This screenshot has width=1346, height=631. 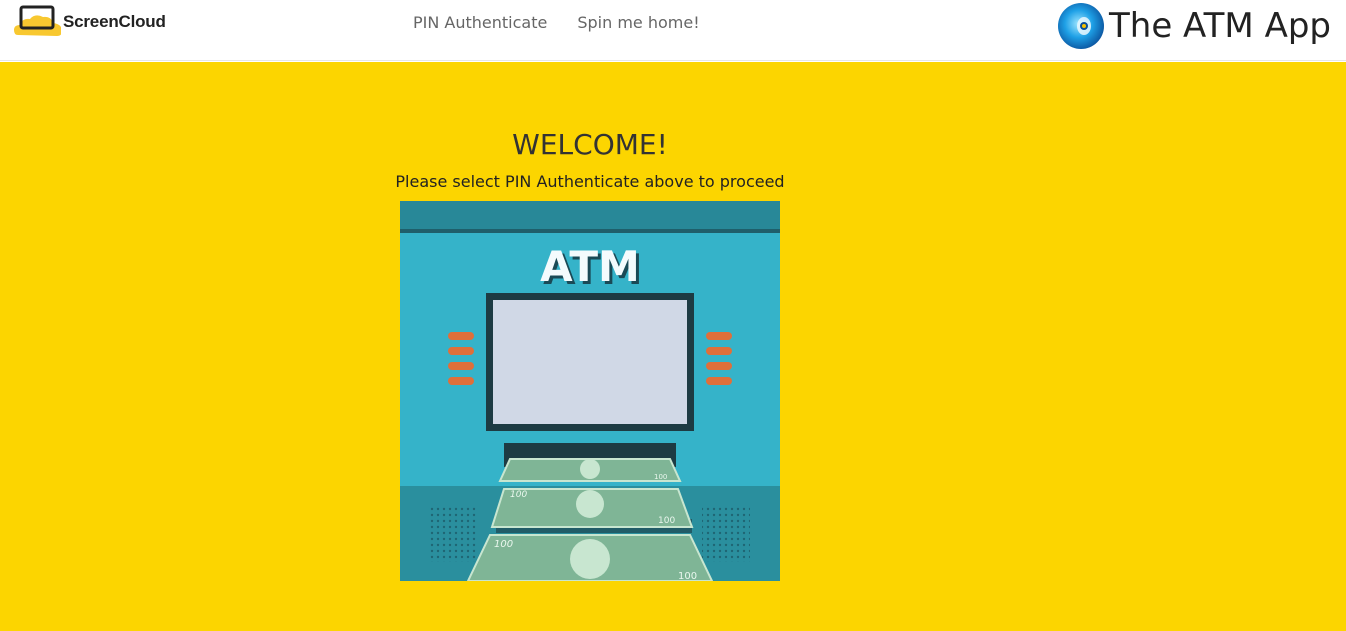 What do you see at coordinates (590, 557) in the screenshot?
I see `banknote-3: 100 100` at bounding box center [590, 557].